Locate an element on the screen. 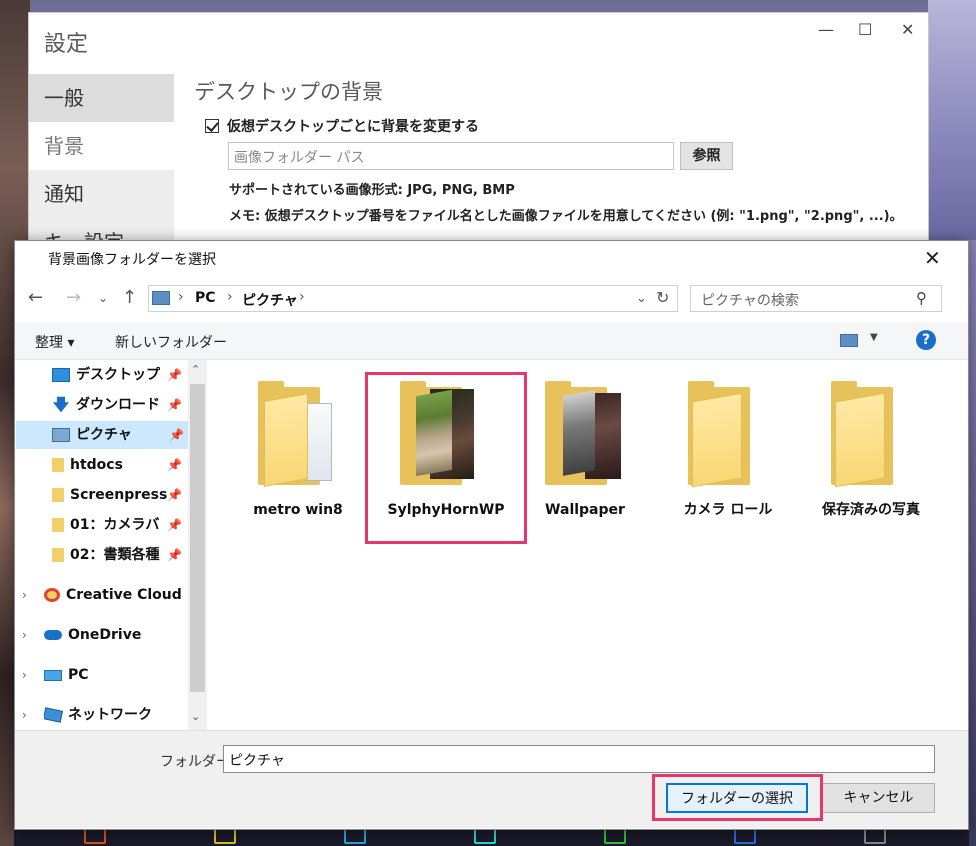  pictures-icon is located at coordinates (61, 435).